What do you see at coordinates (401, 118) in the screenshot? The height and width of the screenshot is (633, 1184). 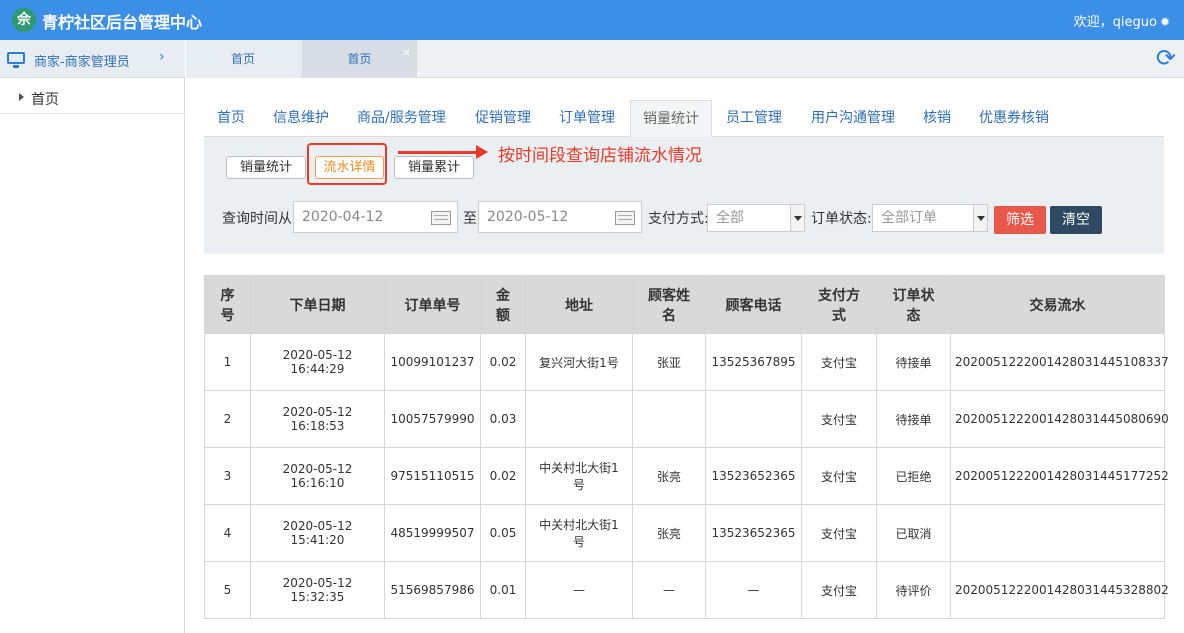 I see `nav-goods: 商品/服务管理` at bounding box center [401, 118].